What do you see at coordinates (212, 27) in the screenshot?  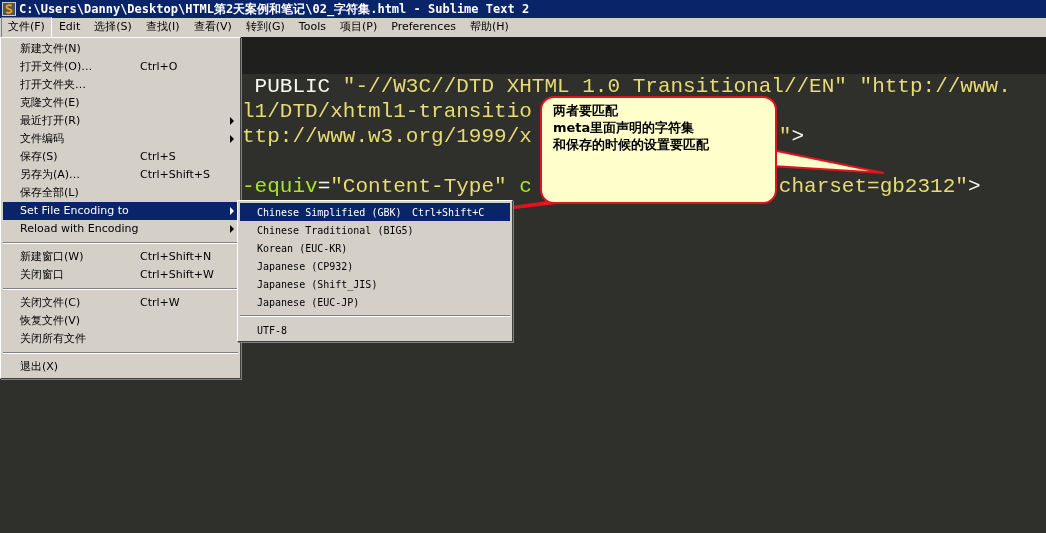 I see `menu-item: 查看(V)` at bounding box center [212, 27].